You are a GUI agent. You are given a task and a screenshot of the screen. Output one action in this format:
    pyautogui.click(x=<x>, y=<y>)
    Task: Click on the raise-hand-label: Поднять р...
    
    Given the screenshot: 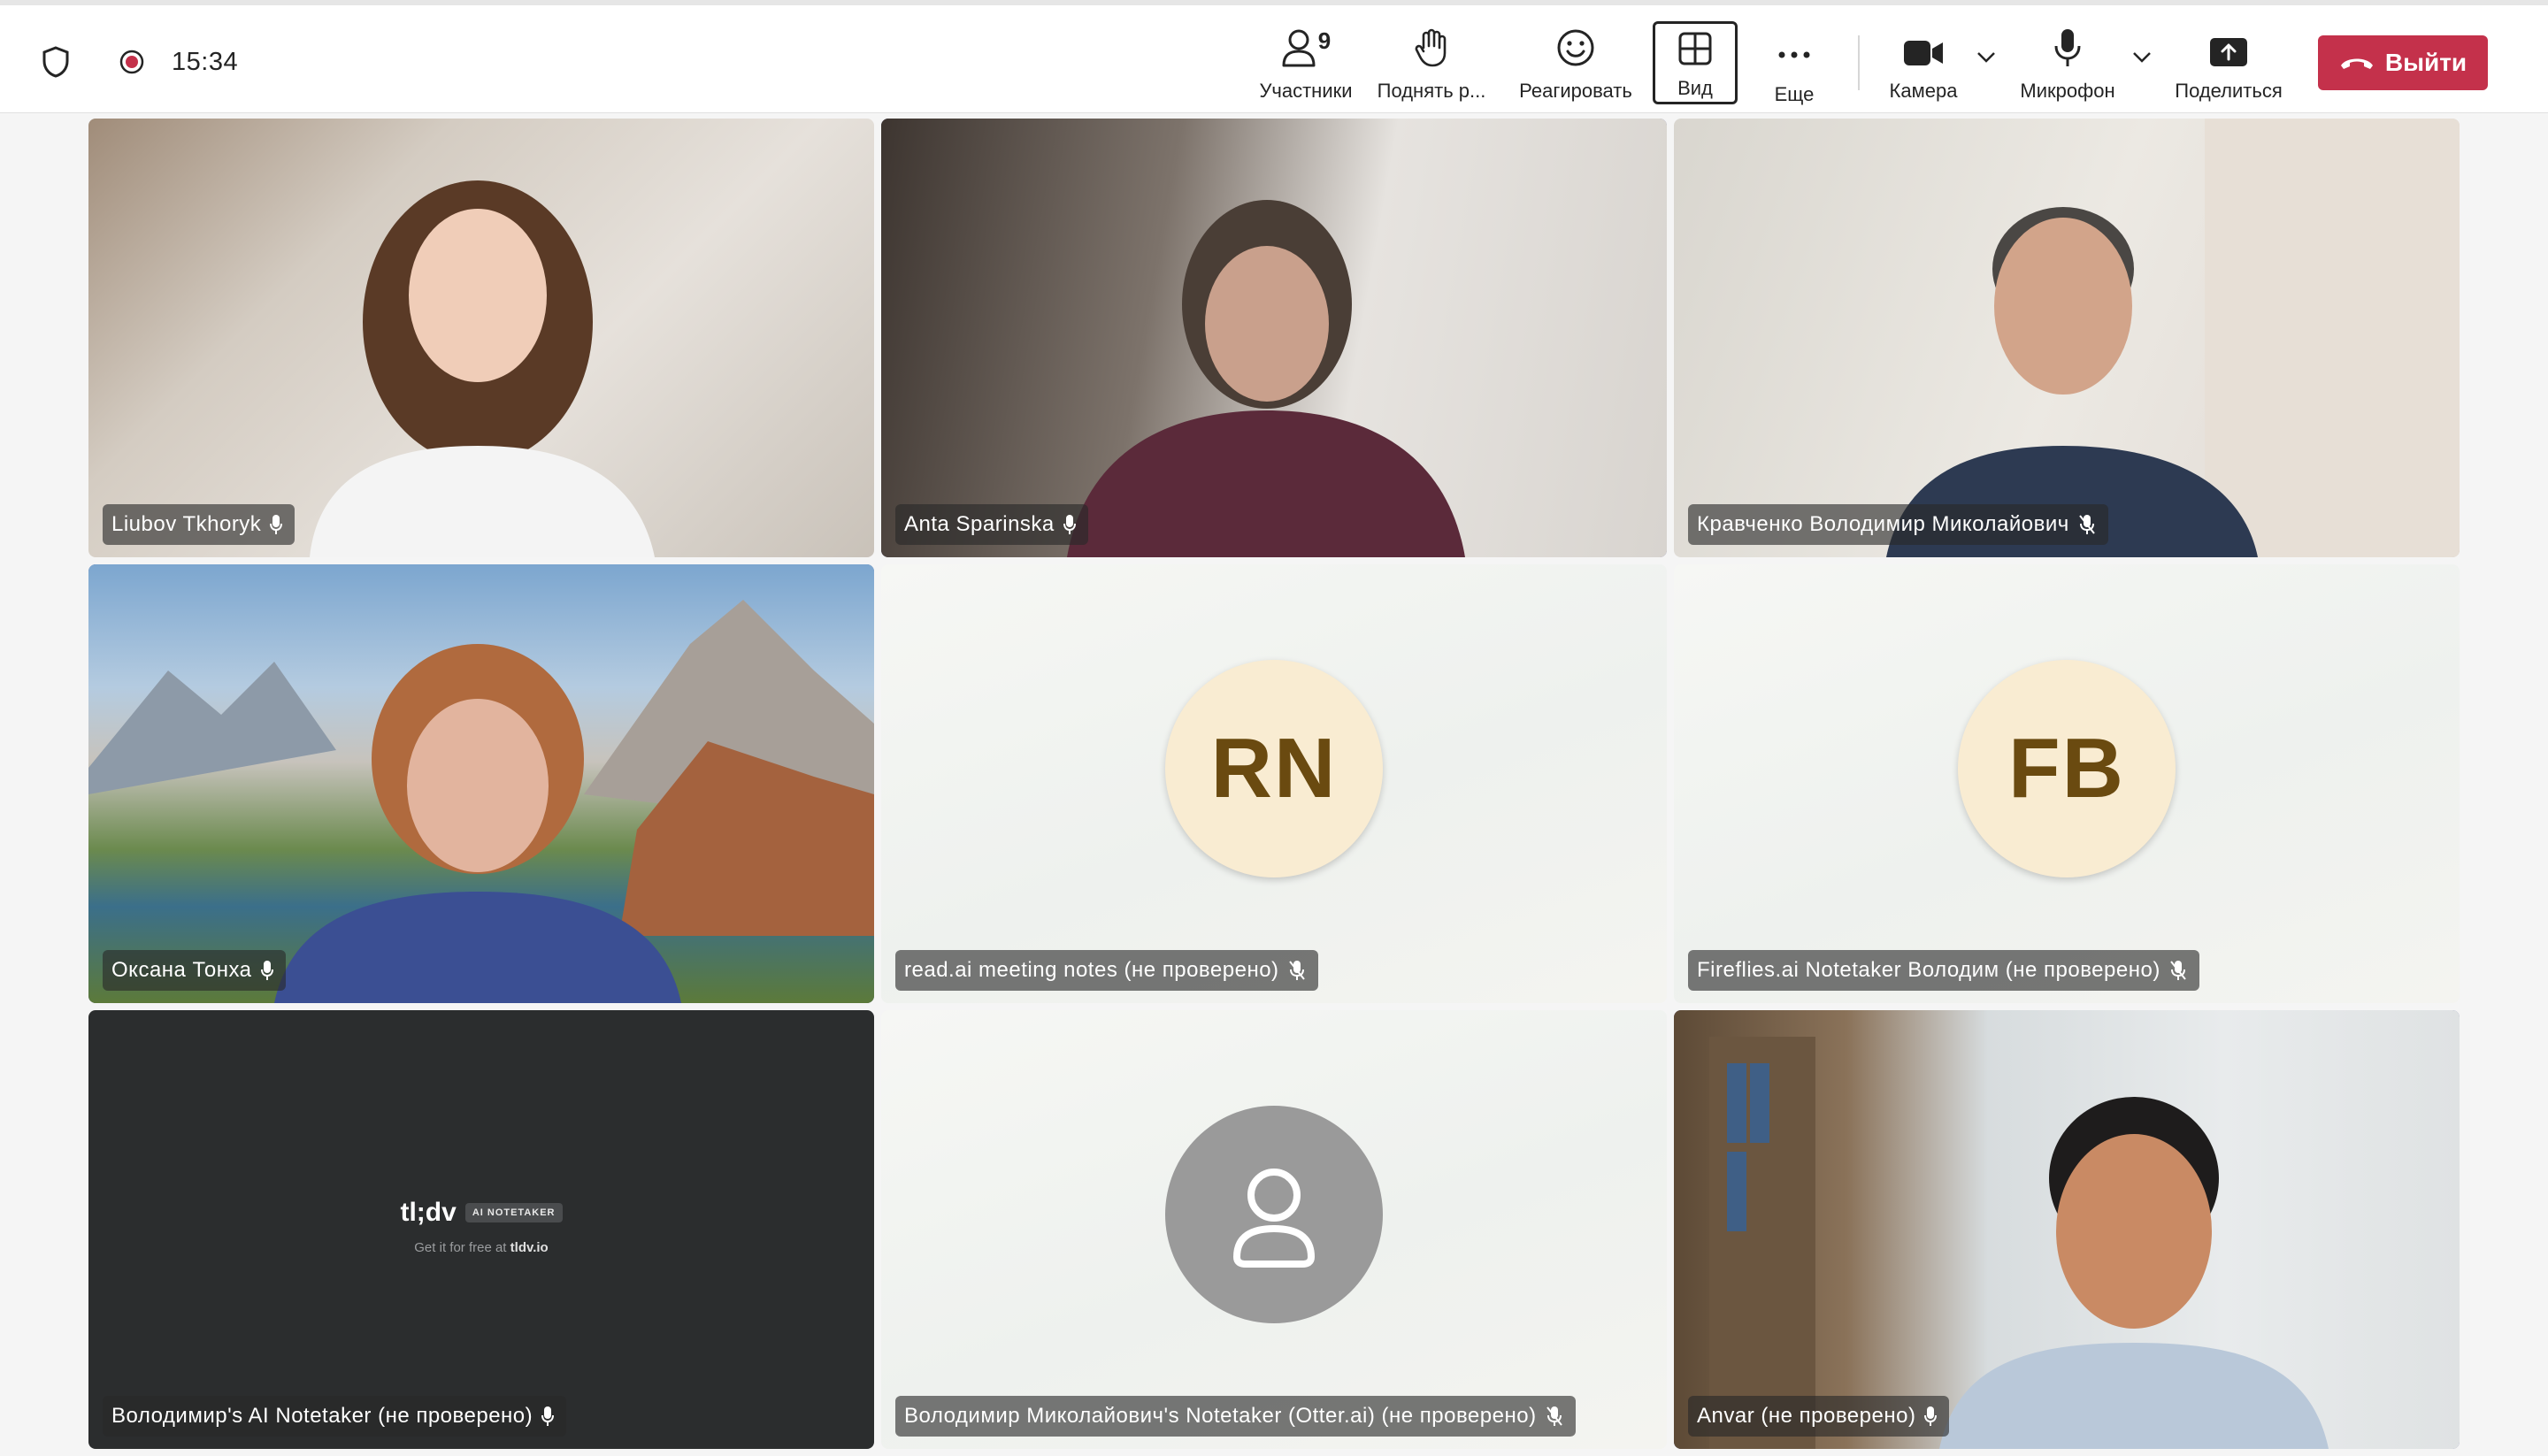 What is the action you would take?
    pyautogui.click(x=1431, y=91)
    